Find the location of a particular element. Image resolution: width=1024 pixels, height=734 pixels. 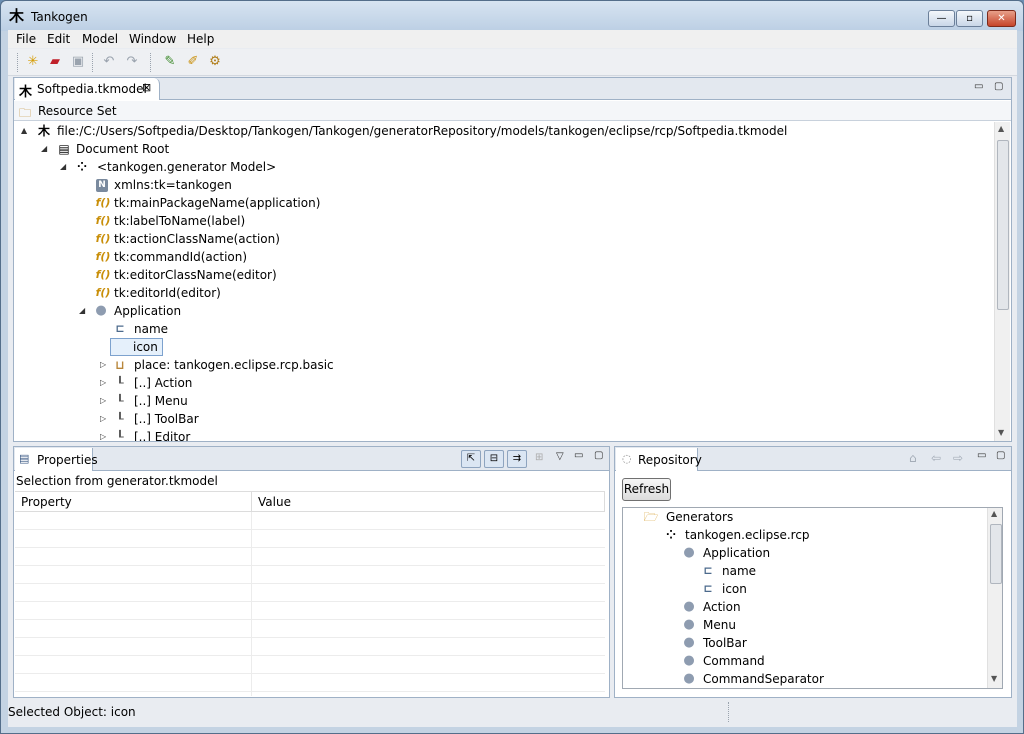

tree-row-function: f() tk:mainPackageName(application) is located at coordinates (504, 203).